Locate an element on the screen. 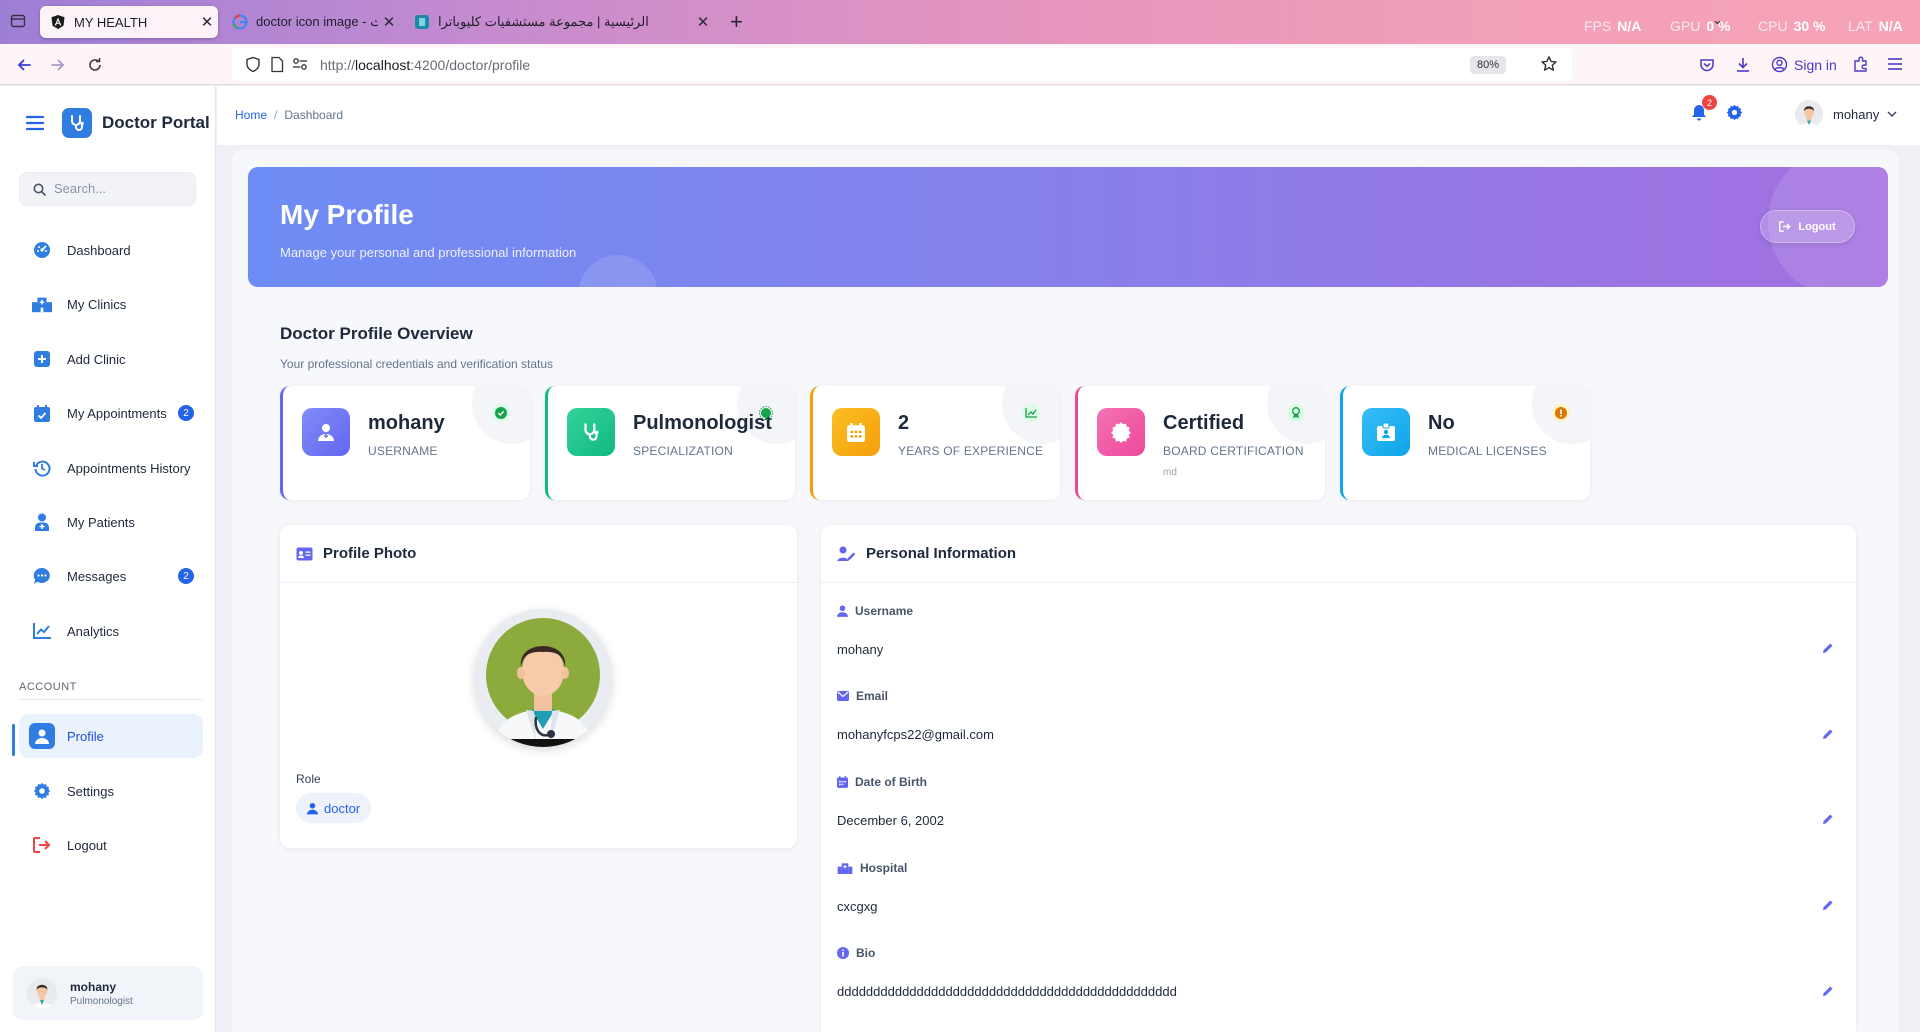 This screenshot has height=1032, width=1920. tab-google-search: doctor icon image - بحث Google ✕ is located at coordinates (311, 22).